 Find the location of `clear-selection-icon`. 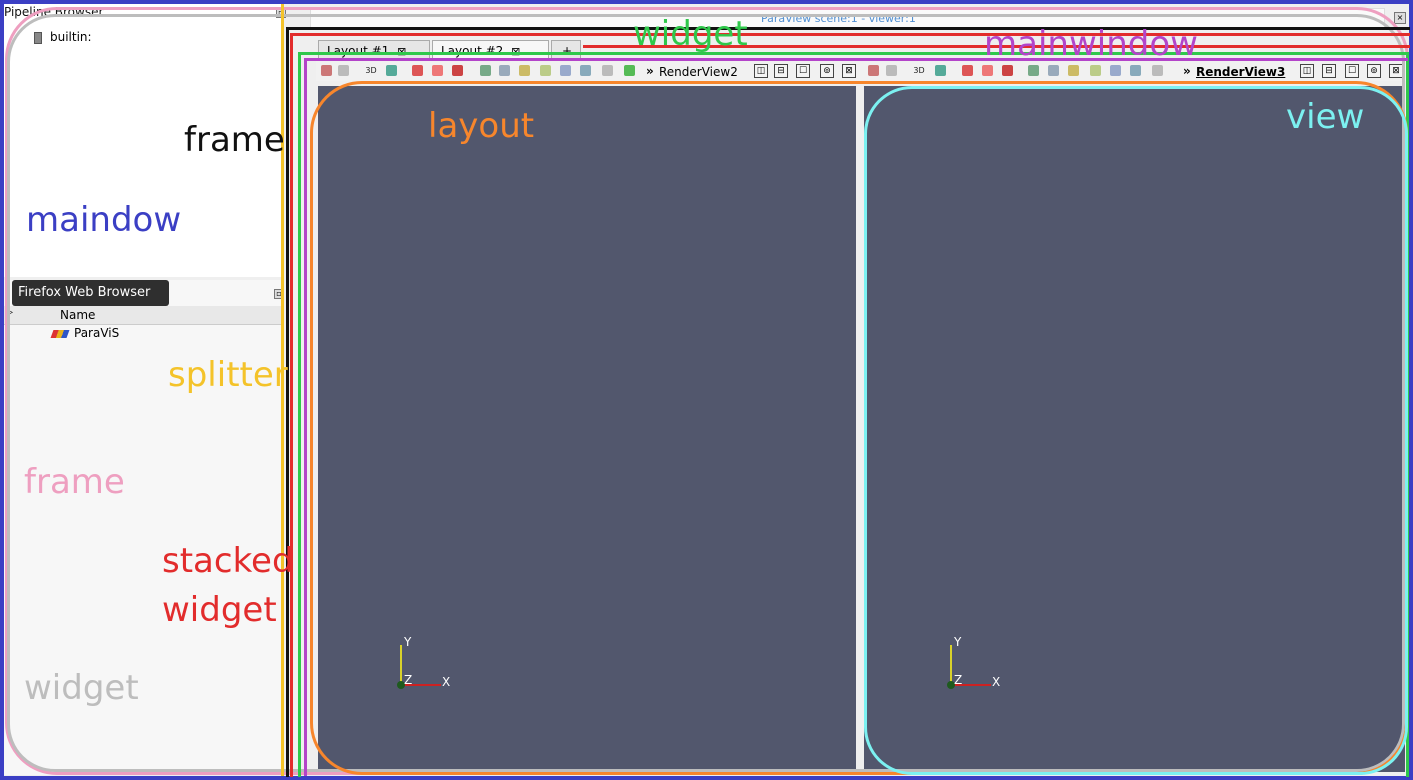

clear-selection-icon is located at coordinates (629, 70).